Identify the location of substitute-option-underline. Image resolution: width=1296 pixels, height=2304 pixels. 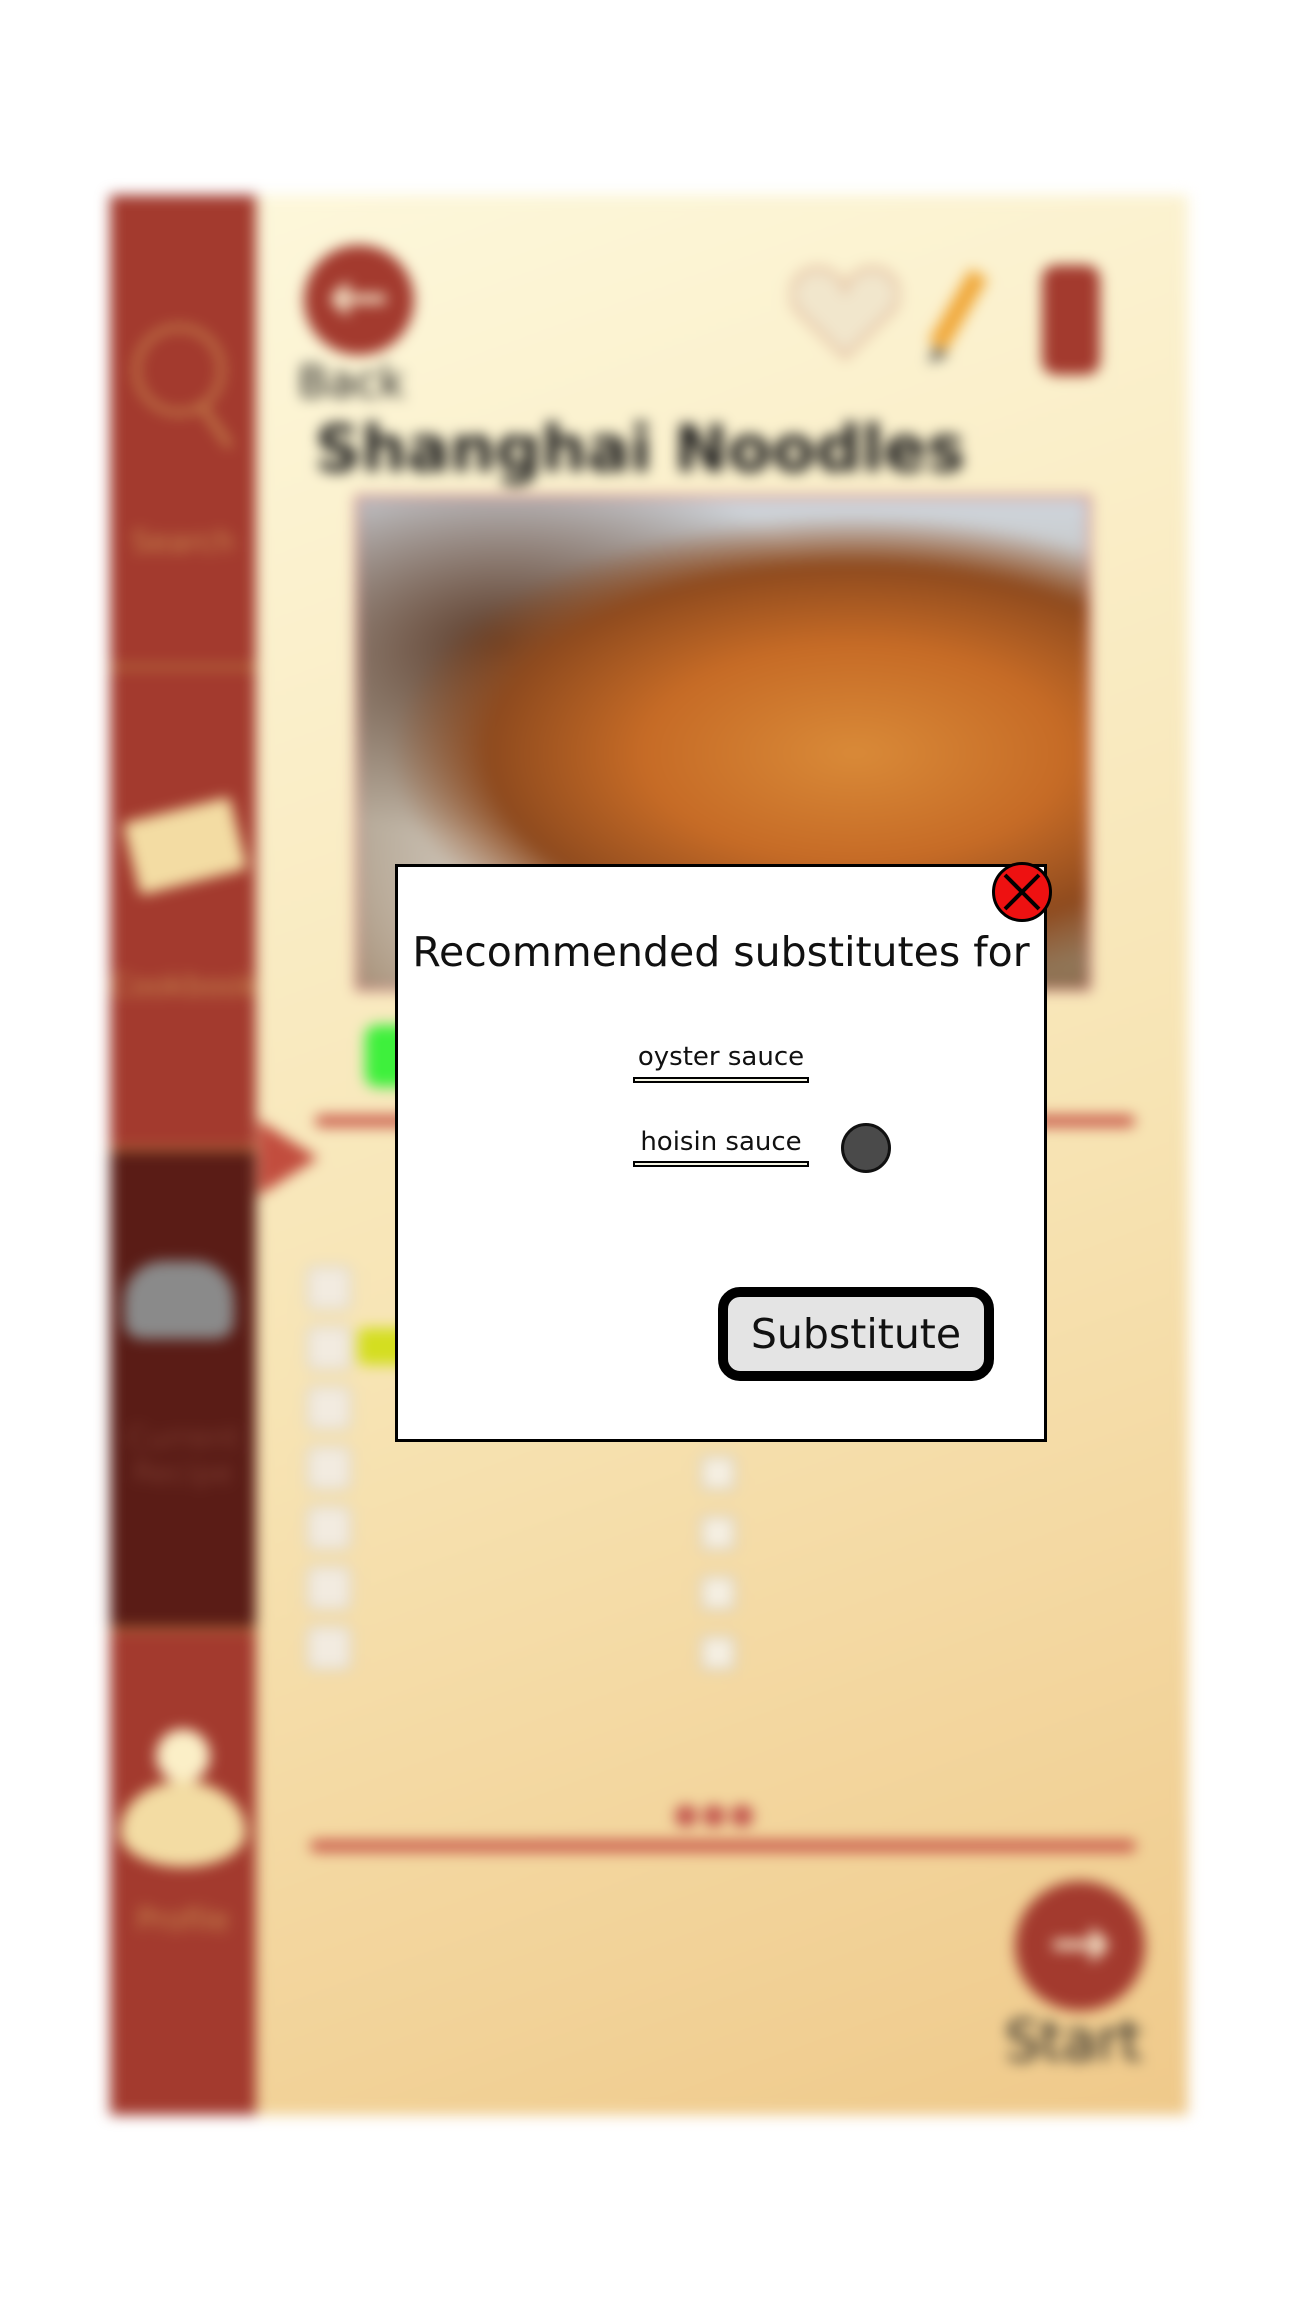
(721, 1164).